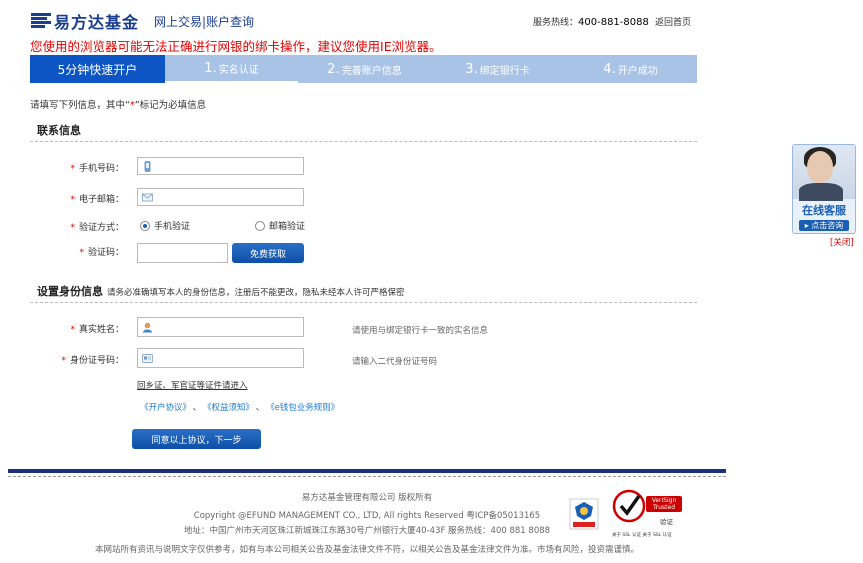 This screenshot has width=863, height=563. Describe the element at coordinates (268, 253) in the screenshot. I see `get-code-button: 免费获取` at that location.